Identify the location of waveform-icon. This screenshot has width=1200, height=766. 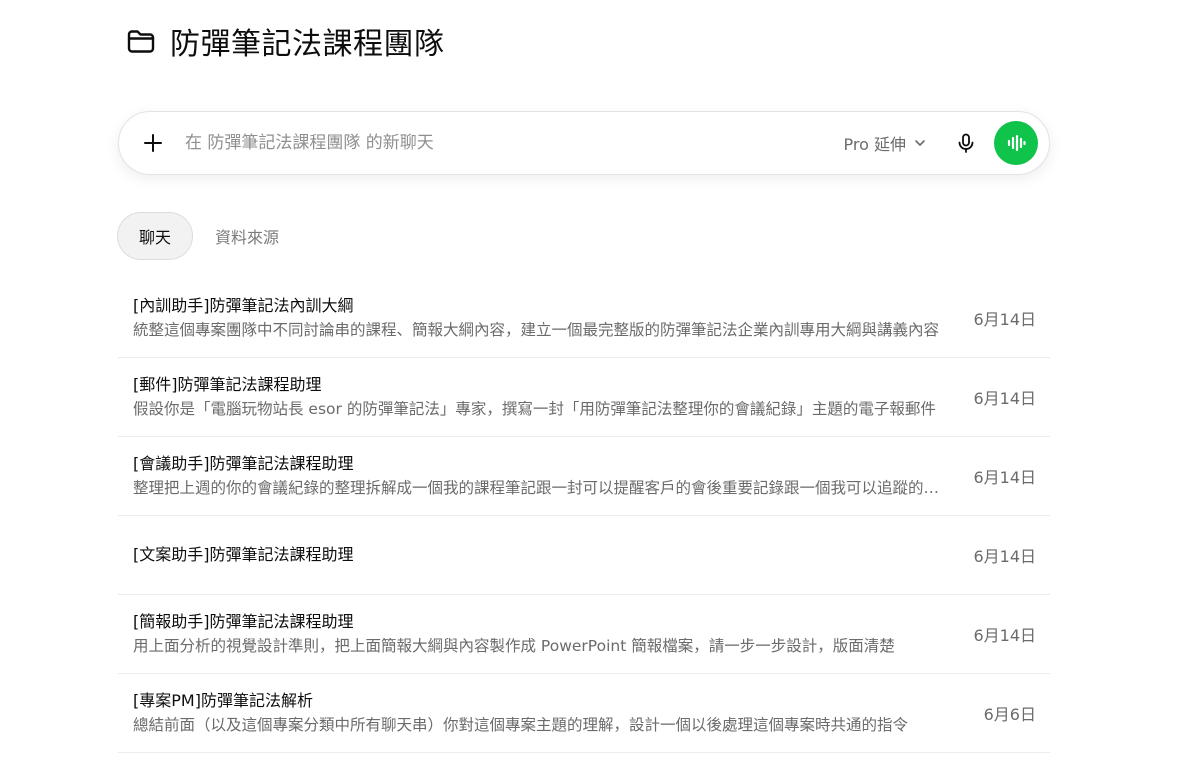
(1016, 143).